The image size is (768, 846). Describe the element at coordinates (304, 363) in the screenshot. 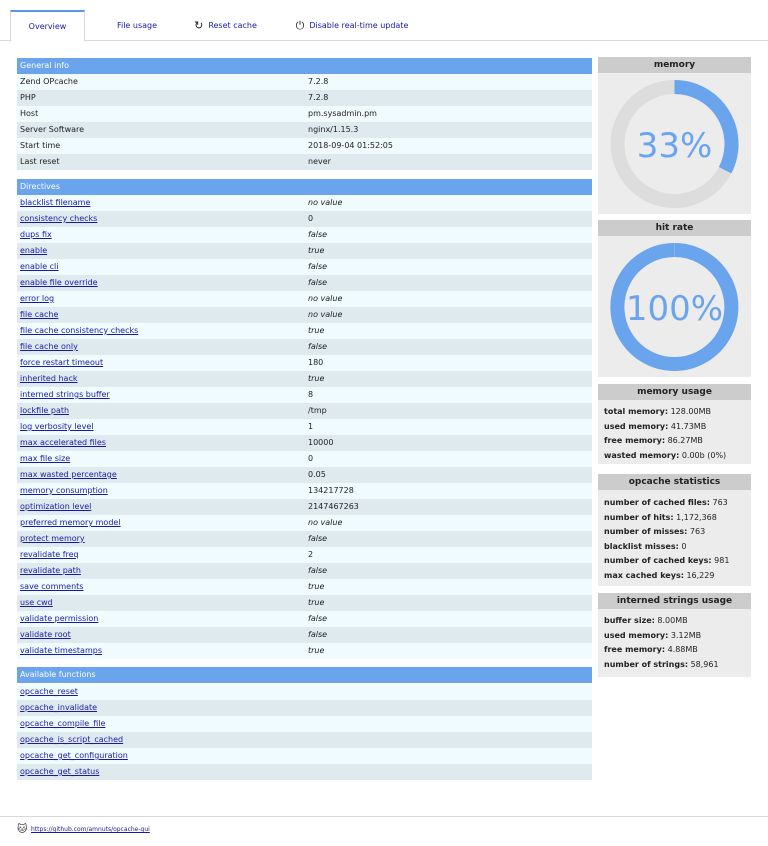

I see `directive-row: force restart timeout 180` at that location.